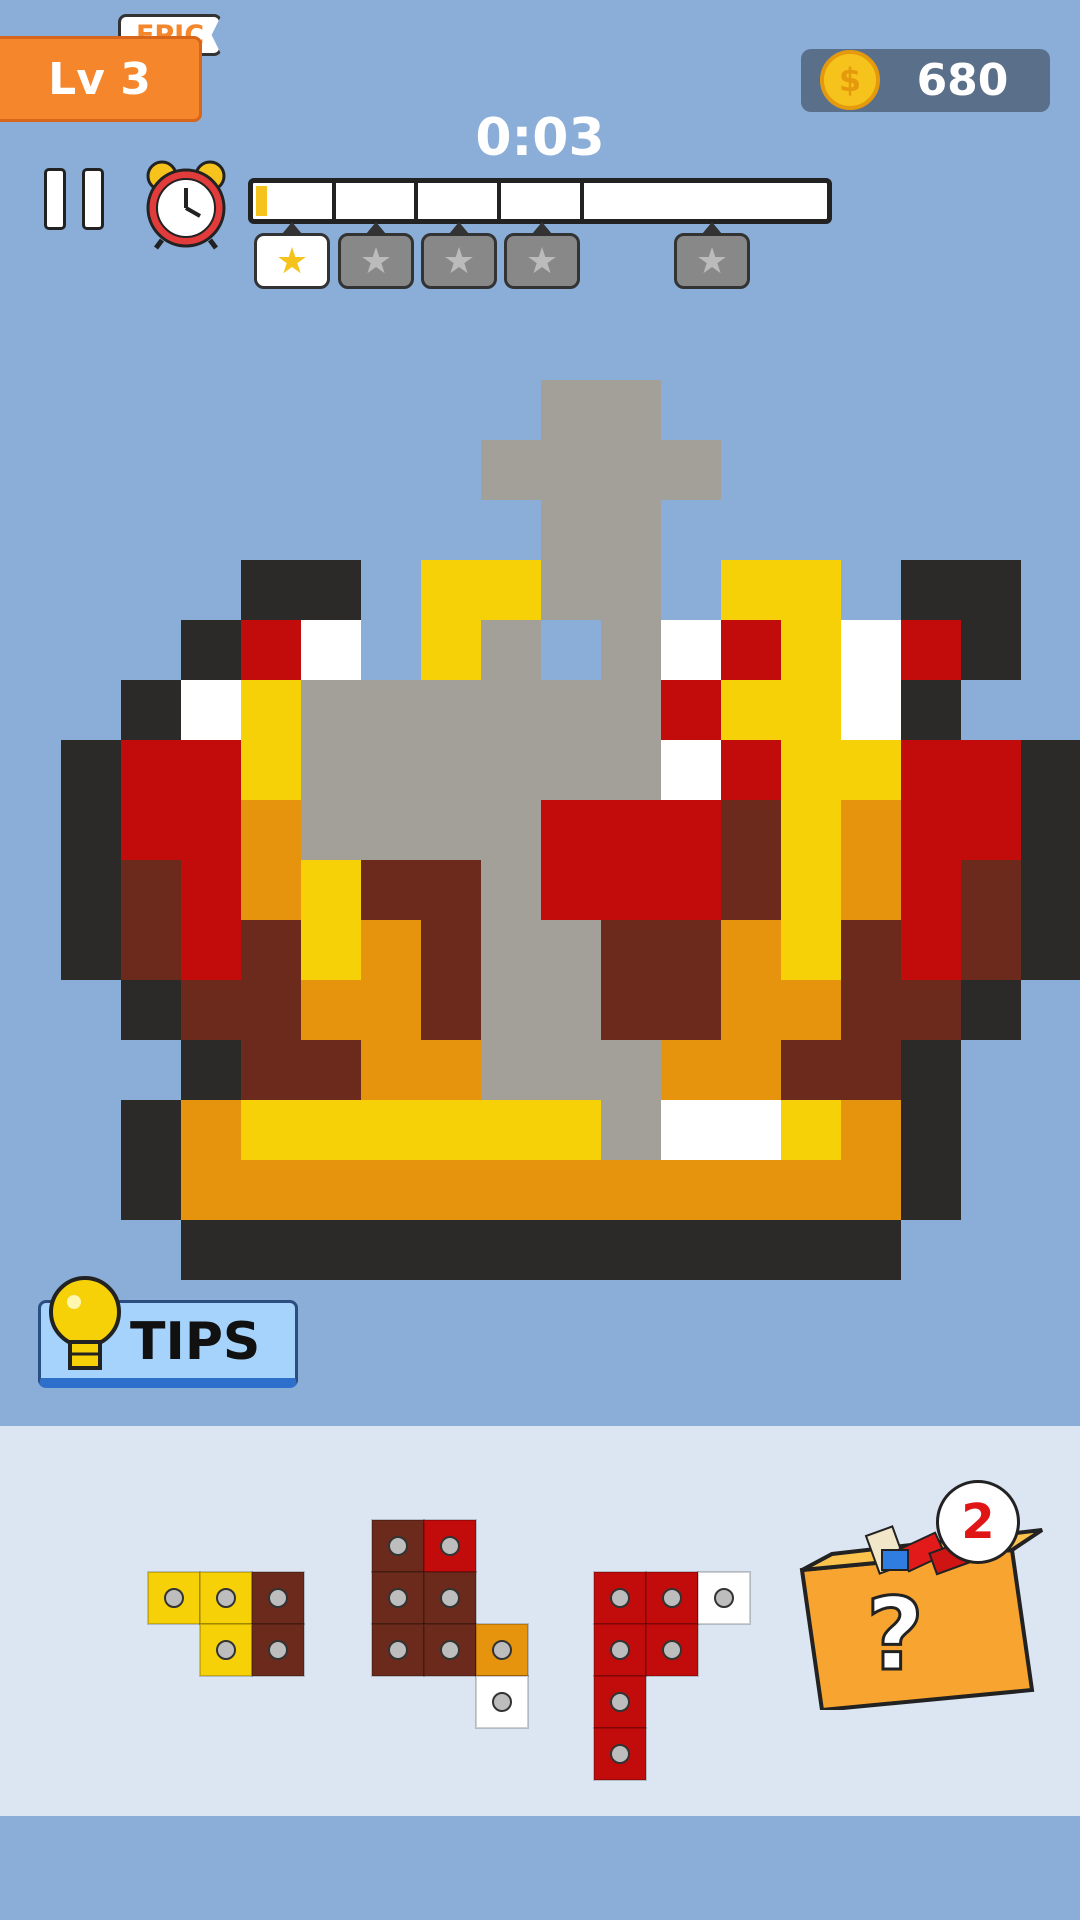  Describe the element at coordinates (894, 1634) in the screenshot. I see `mystery-box-symbol: ?` at that location.